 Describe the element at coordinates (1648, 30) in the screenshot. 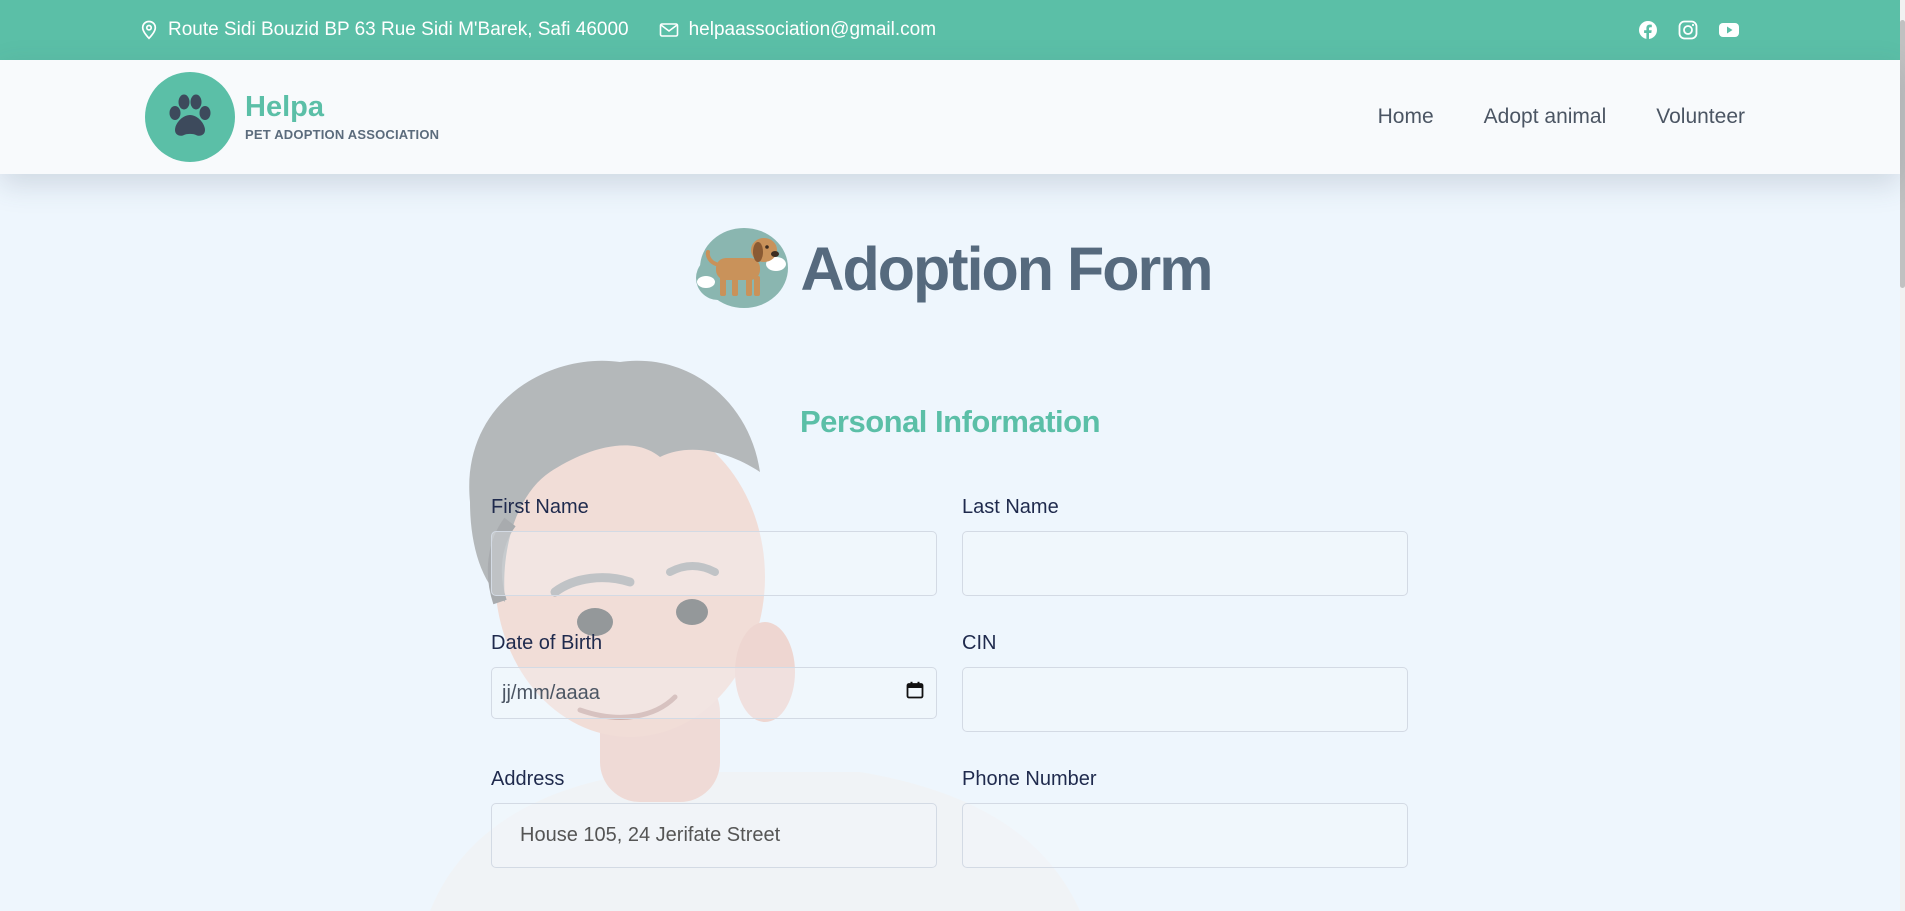

I see `facebook-icon` at that location.